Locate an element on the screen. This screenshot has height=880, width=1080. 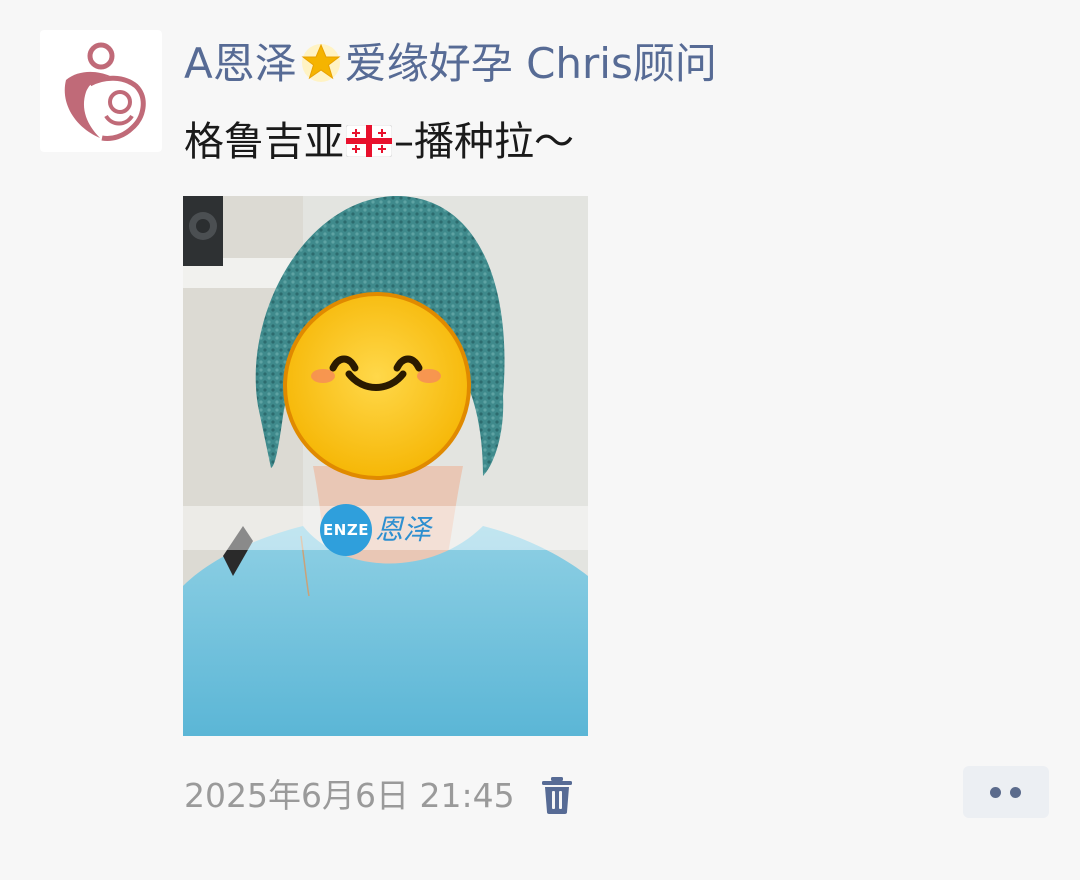
post-text: 格鲁吉亚 –播种拉～ is located at coordinates (379, 142).